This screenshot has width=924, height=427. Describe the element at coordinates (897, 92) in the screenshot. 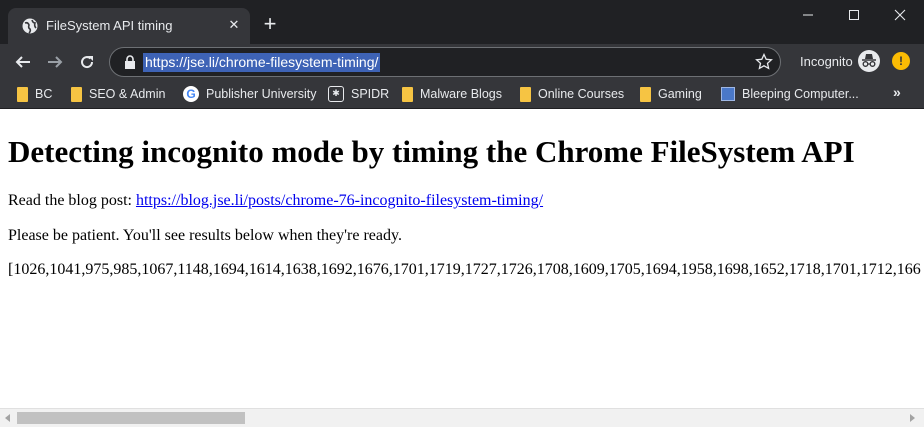

I see `bookmarks-overflow-icon: »` at that location.